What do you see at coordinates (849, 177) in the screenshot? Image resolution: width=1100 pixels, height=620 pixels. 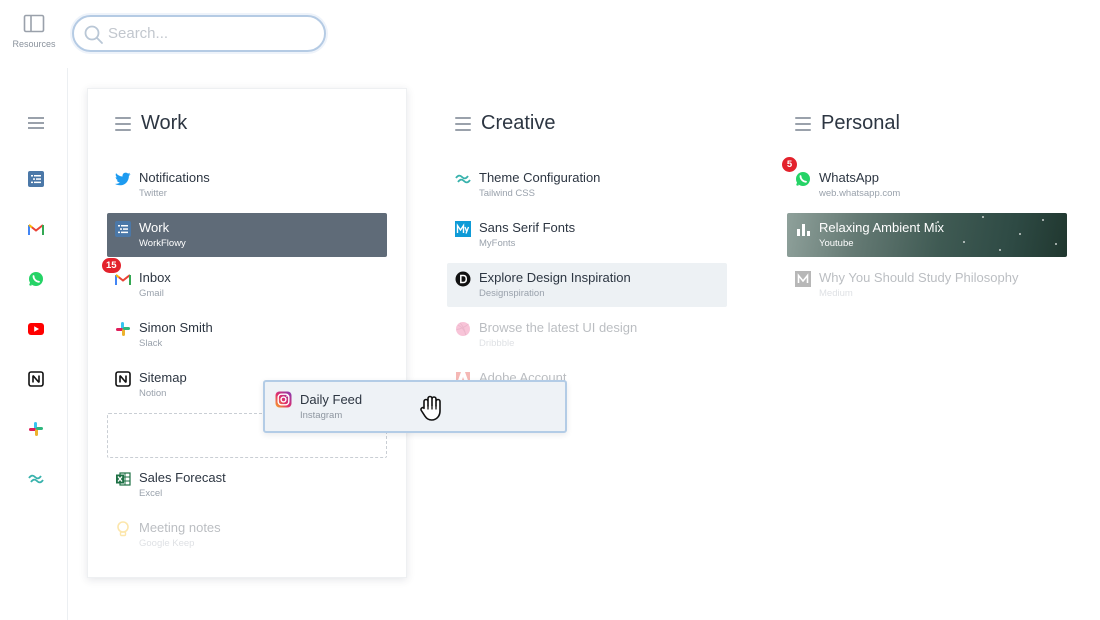 I see `item-title: WhatsApp` at bounding box center [849, 177].